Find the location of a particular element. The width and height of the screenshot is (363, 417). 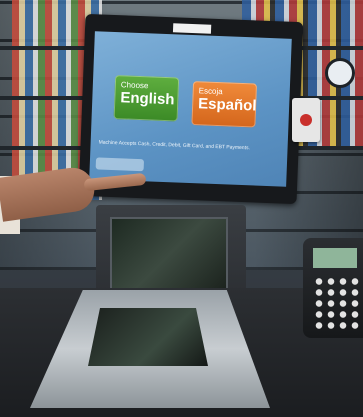

card-reader-device is located at coordinates (306, 120).